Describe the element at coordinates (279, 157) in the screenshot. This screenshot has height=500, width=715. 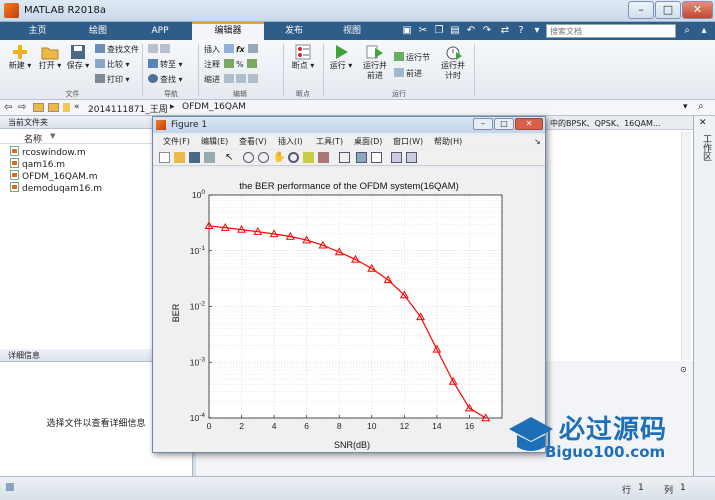
I see `pan-hand-icon: ✋` at that location.